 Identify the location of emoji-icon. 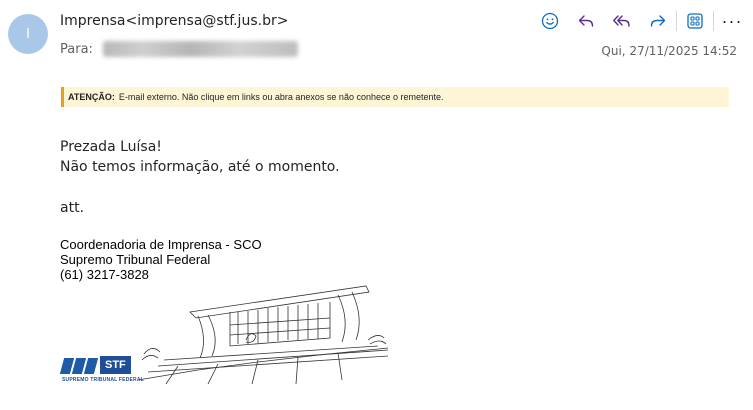
(550, 21).